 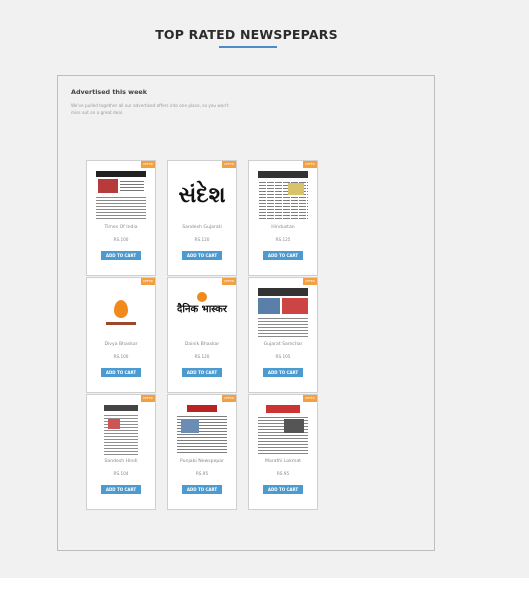 I want to click on product-card: OFFER Hindustan RS.125 ADD TO CART, so click(x=283, y=218).